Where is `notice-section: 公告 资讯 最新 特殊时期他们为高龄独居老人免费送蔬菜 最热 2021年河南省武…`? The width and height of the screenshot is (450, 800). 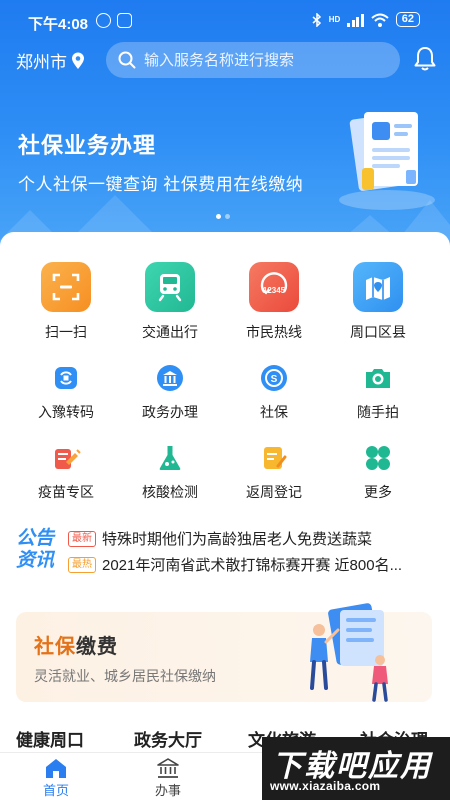 notice-section: 公告 资讯 最新 特殊时期他们为高龄独居老人免费送蔬菜 最热 2021年河南省武… is located at coordinates (224, 552).